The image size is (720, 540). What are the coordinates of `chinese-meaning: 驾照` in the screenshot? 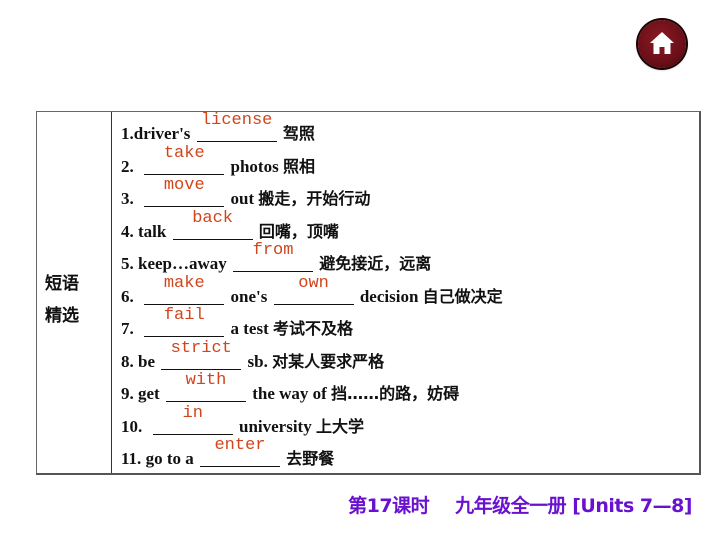 It's located at (298, 133).